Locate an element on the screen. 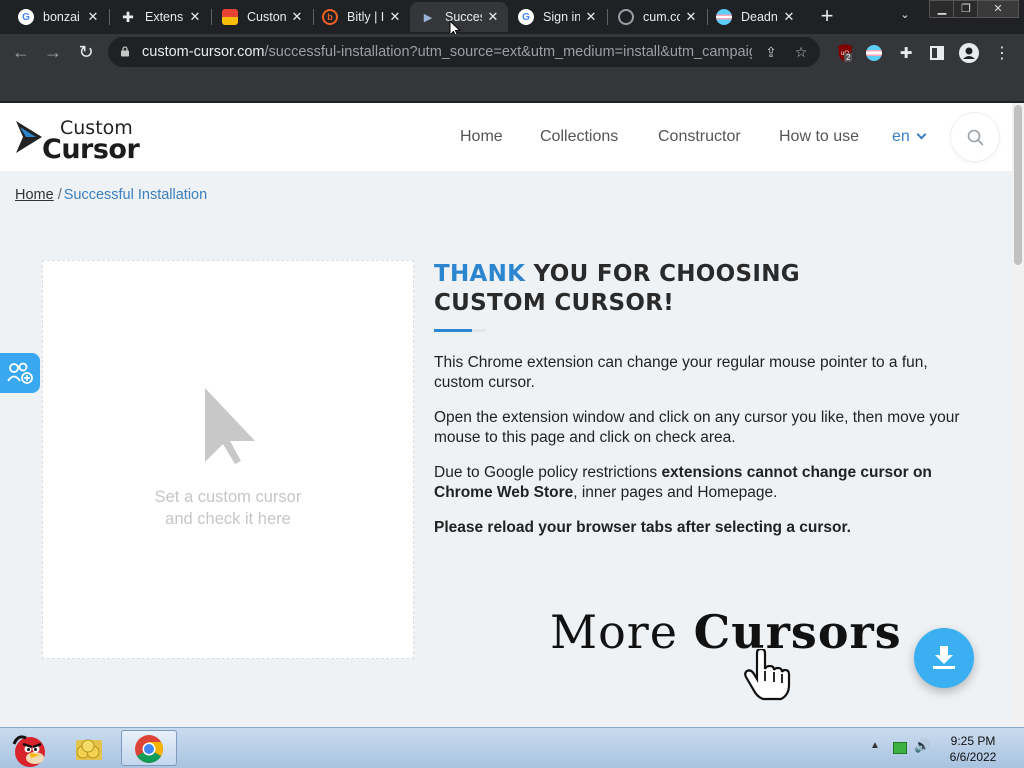  download-button is located at coordinates (944, 658).